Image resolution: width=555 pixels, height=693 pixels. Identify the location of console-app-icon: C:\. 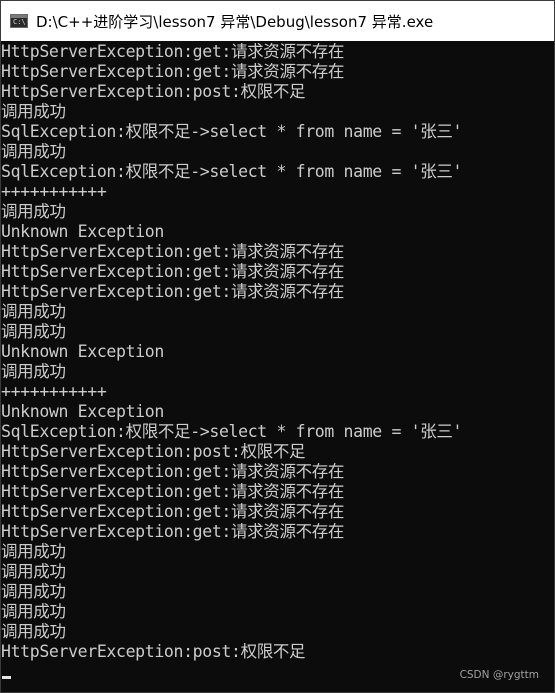
(19, 21).